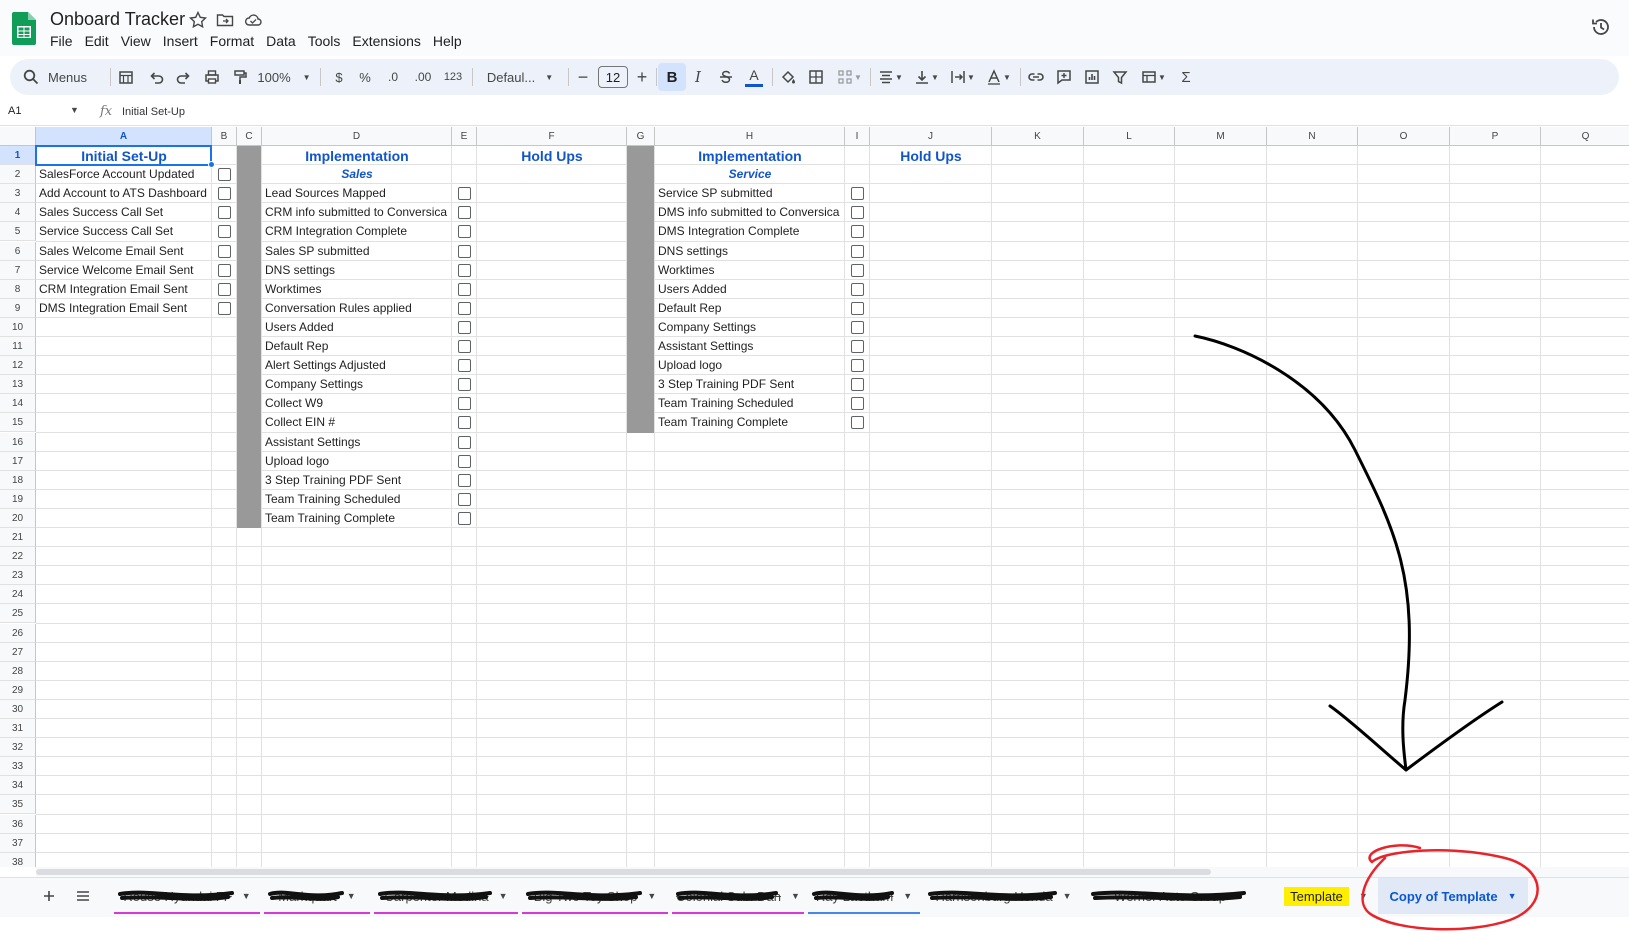 The width and height of the screenshot is (1629, 934). I want to click on row-header: 30, so click(18, 709).